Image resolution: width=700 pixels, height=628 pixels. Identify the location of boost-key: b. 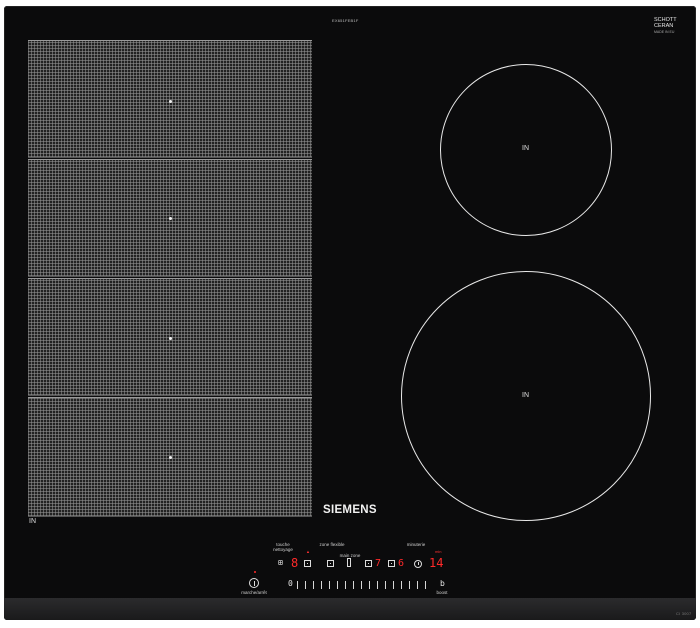
(442, 584).